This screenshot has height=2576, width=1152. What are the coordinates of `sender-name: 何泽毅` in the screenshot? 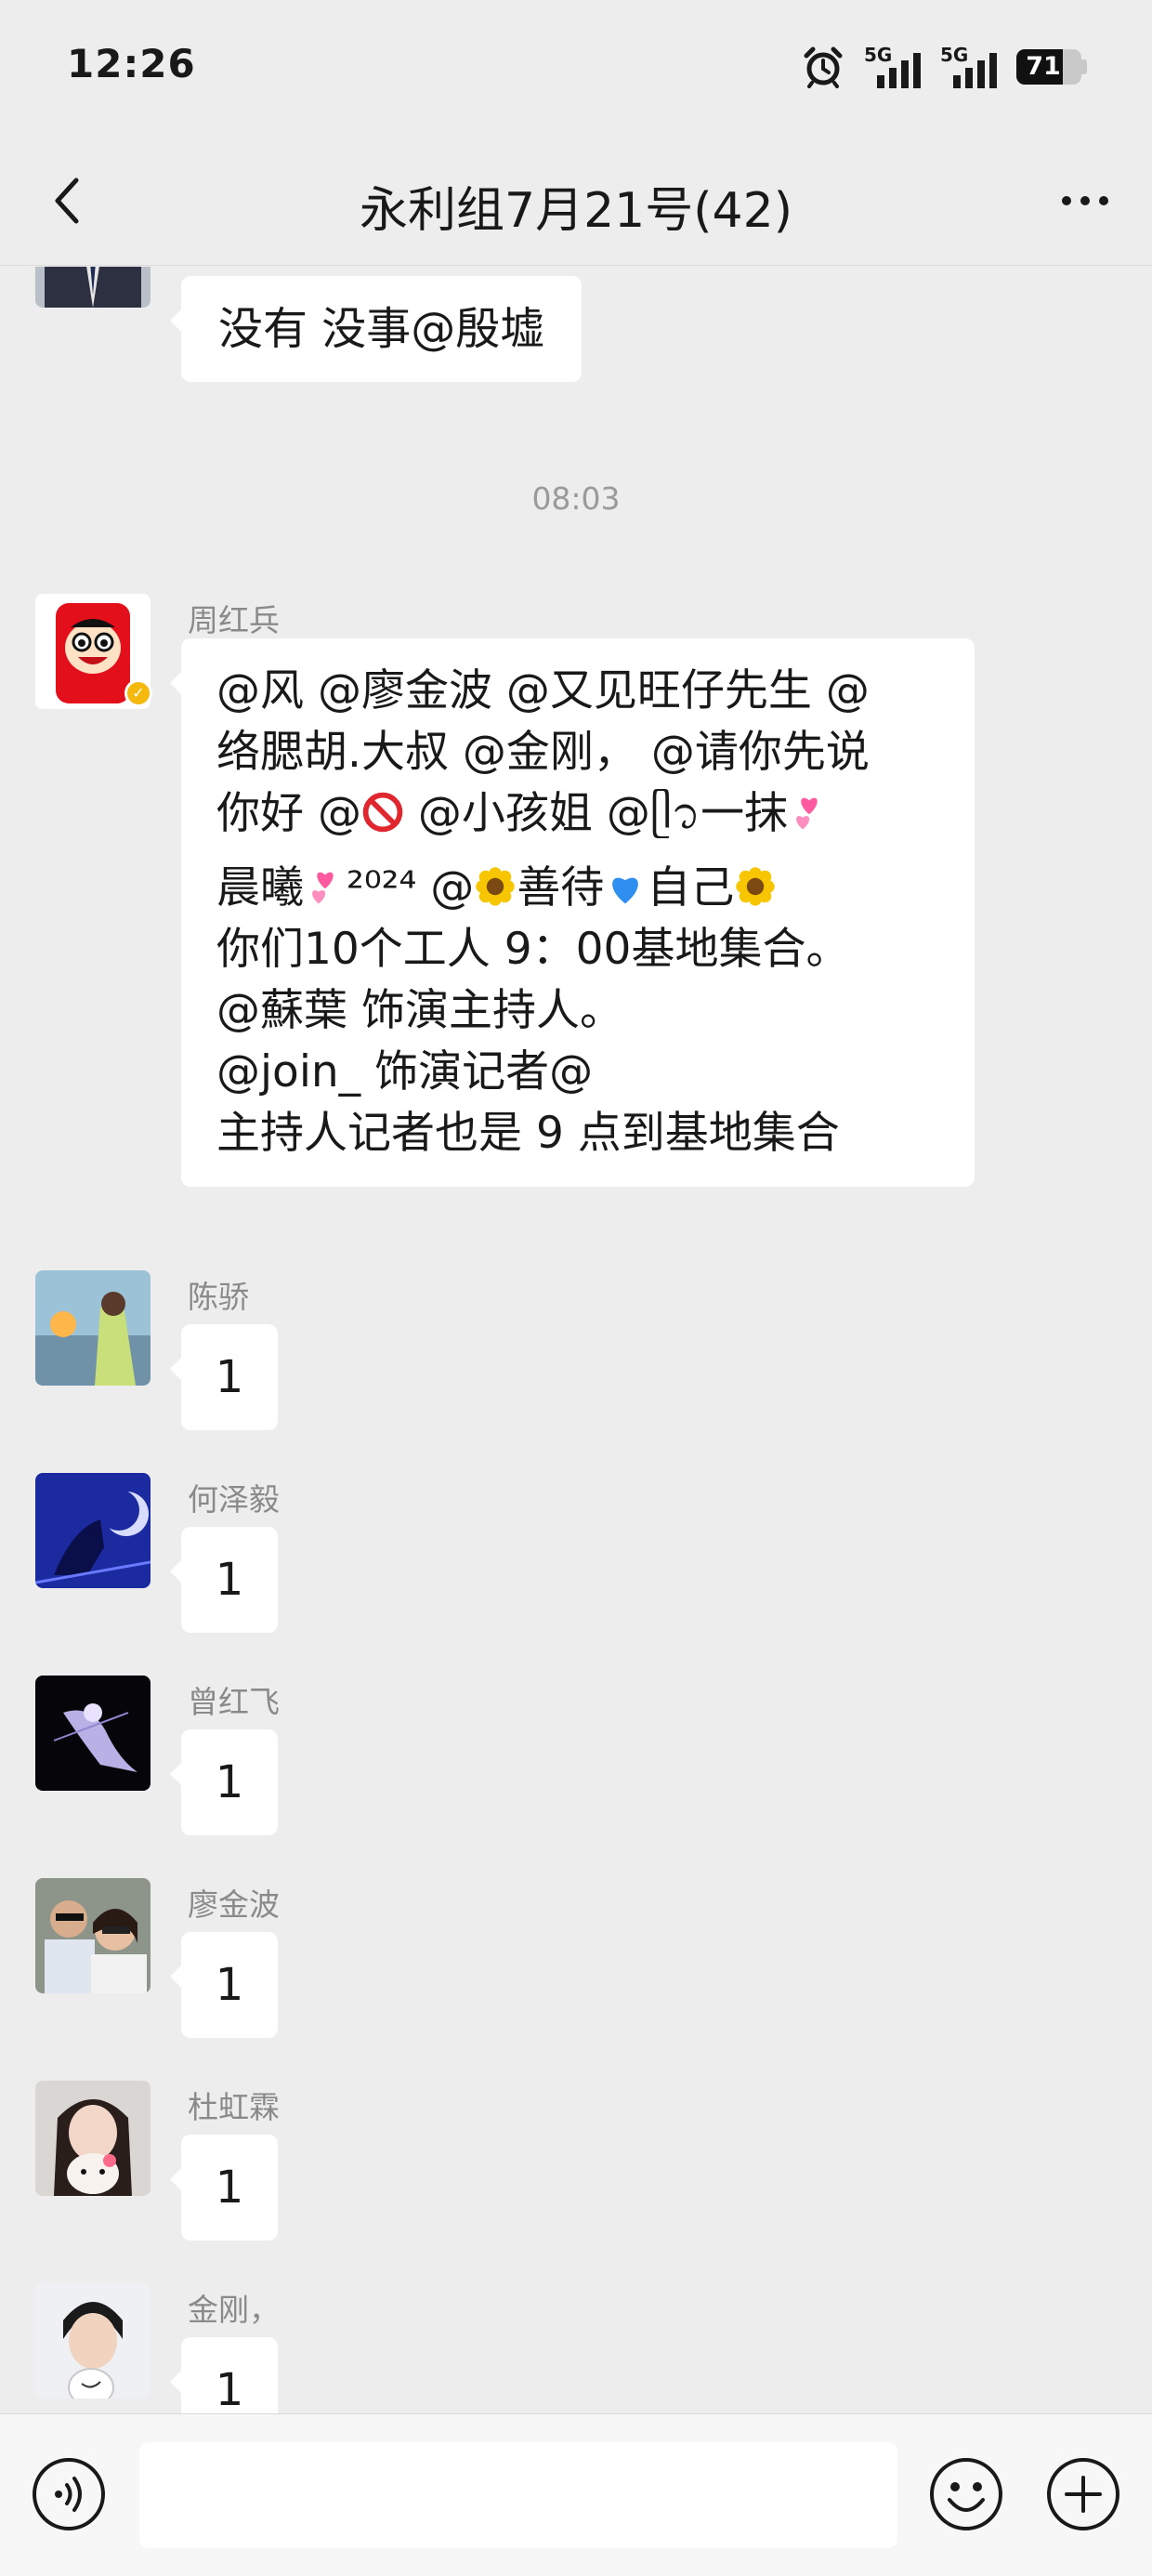 It's located at (234, 1499).